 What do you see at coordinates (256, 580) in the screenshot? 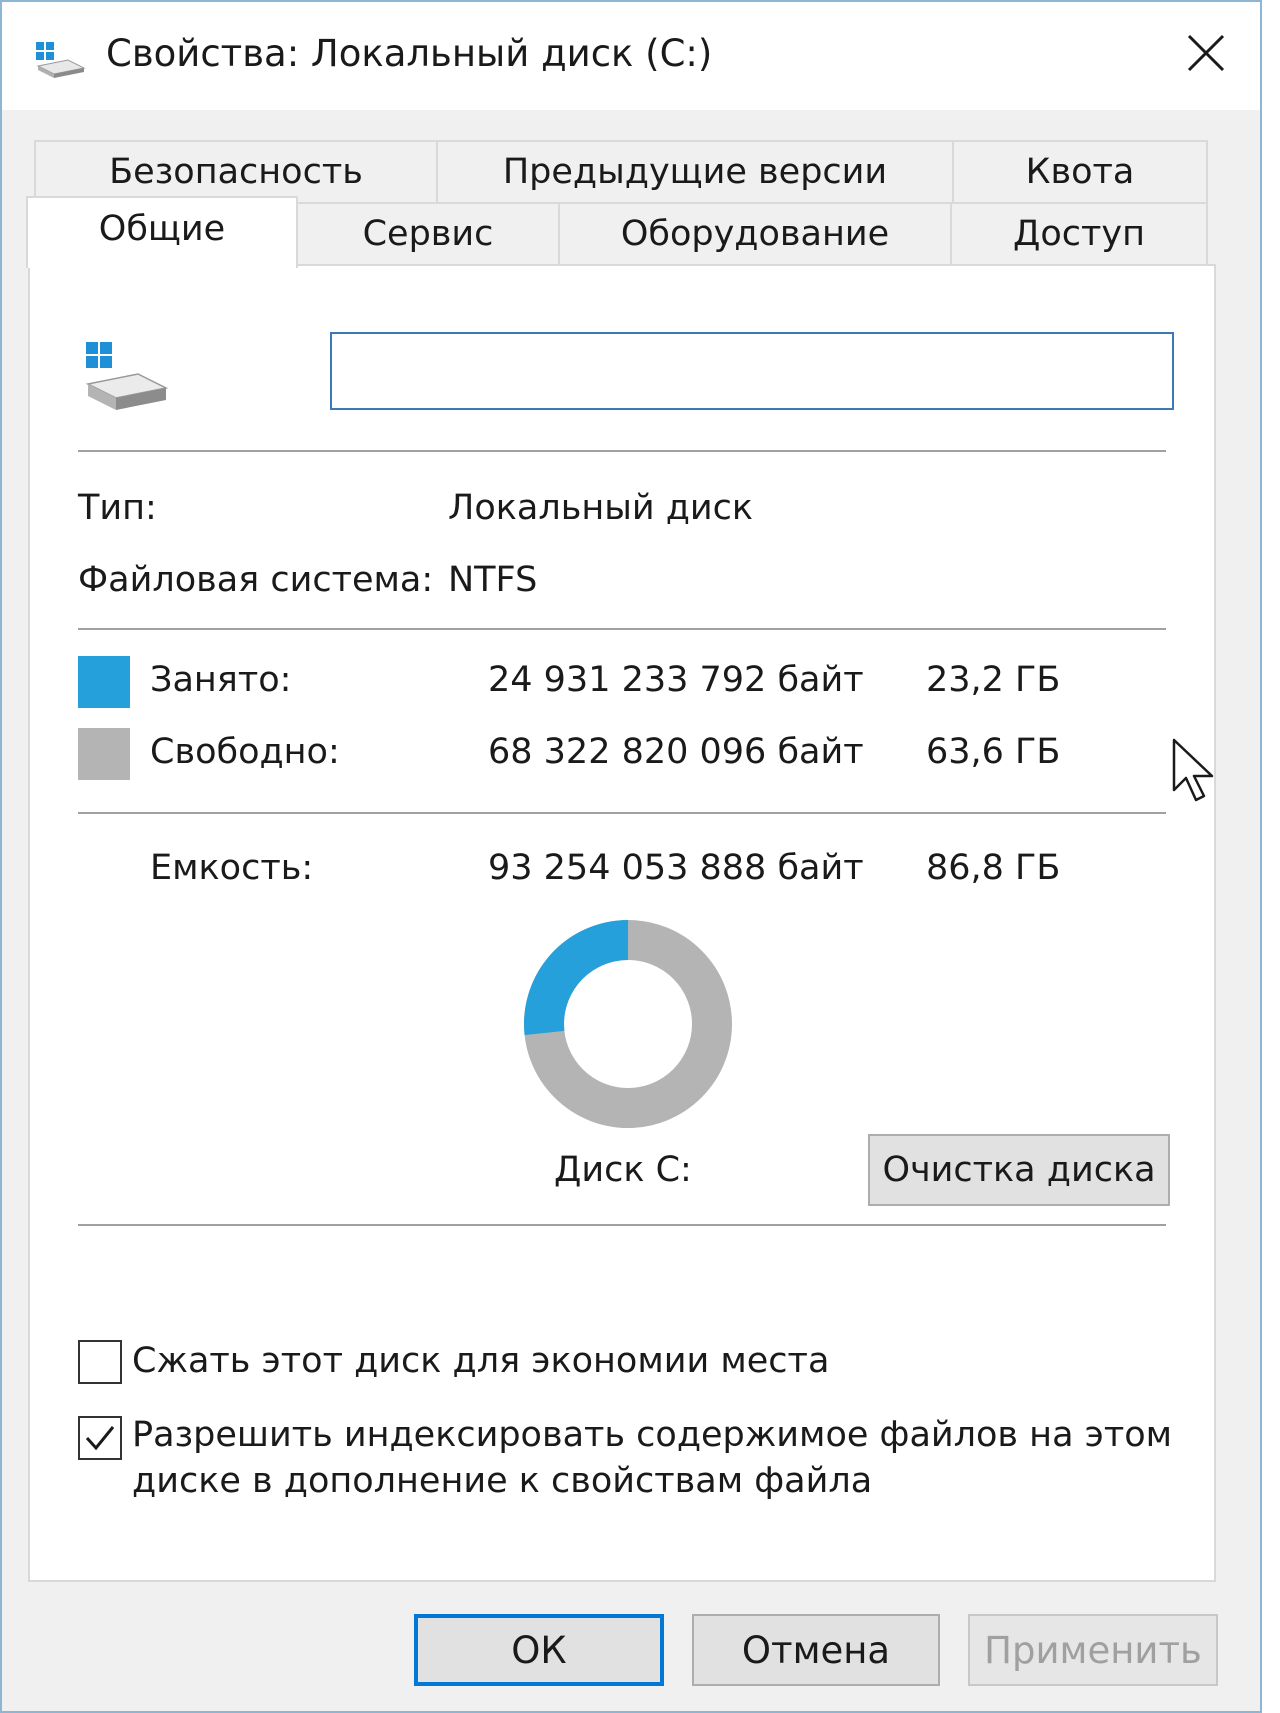
I see `filesystem-label: Файловая система:` at bounding box center [256, 580].